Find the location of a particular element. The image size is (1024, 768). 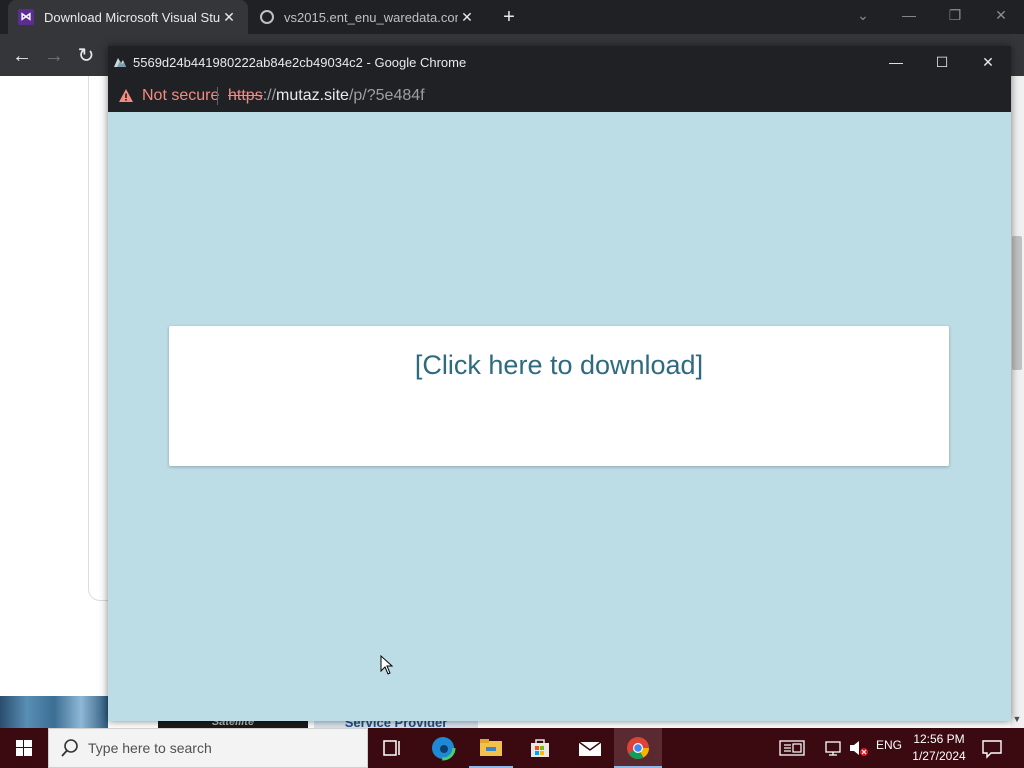

popup-url: https://mutaz.site/p/?5e484f is located at coordinates (326, 96).